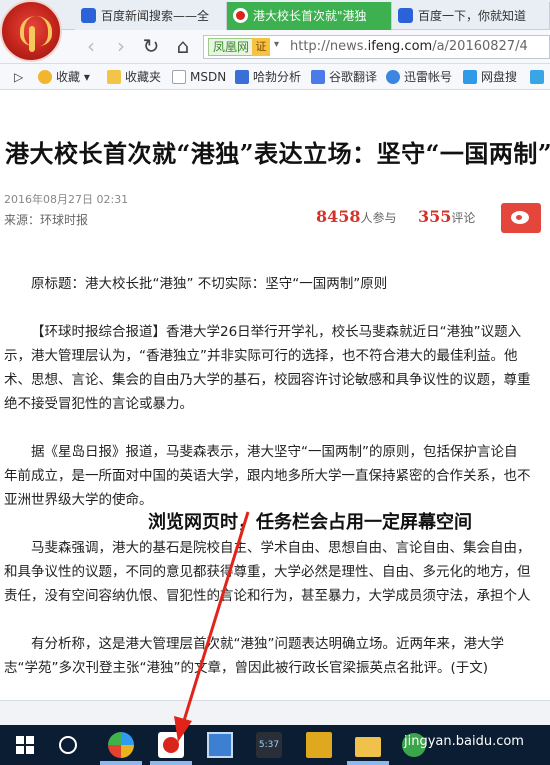 This screenshot has height=765, width=550. What do you see at coordinates (179, 77) in the screenshot?
I see `page-icon` at bounding box center [179, 77].